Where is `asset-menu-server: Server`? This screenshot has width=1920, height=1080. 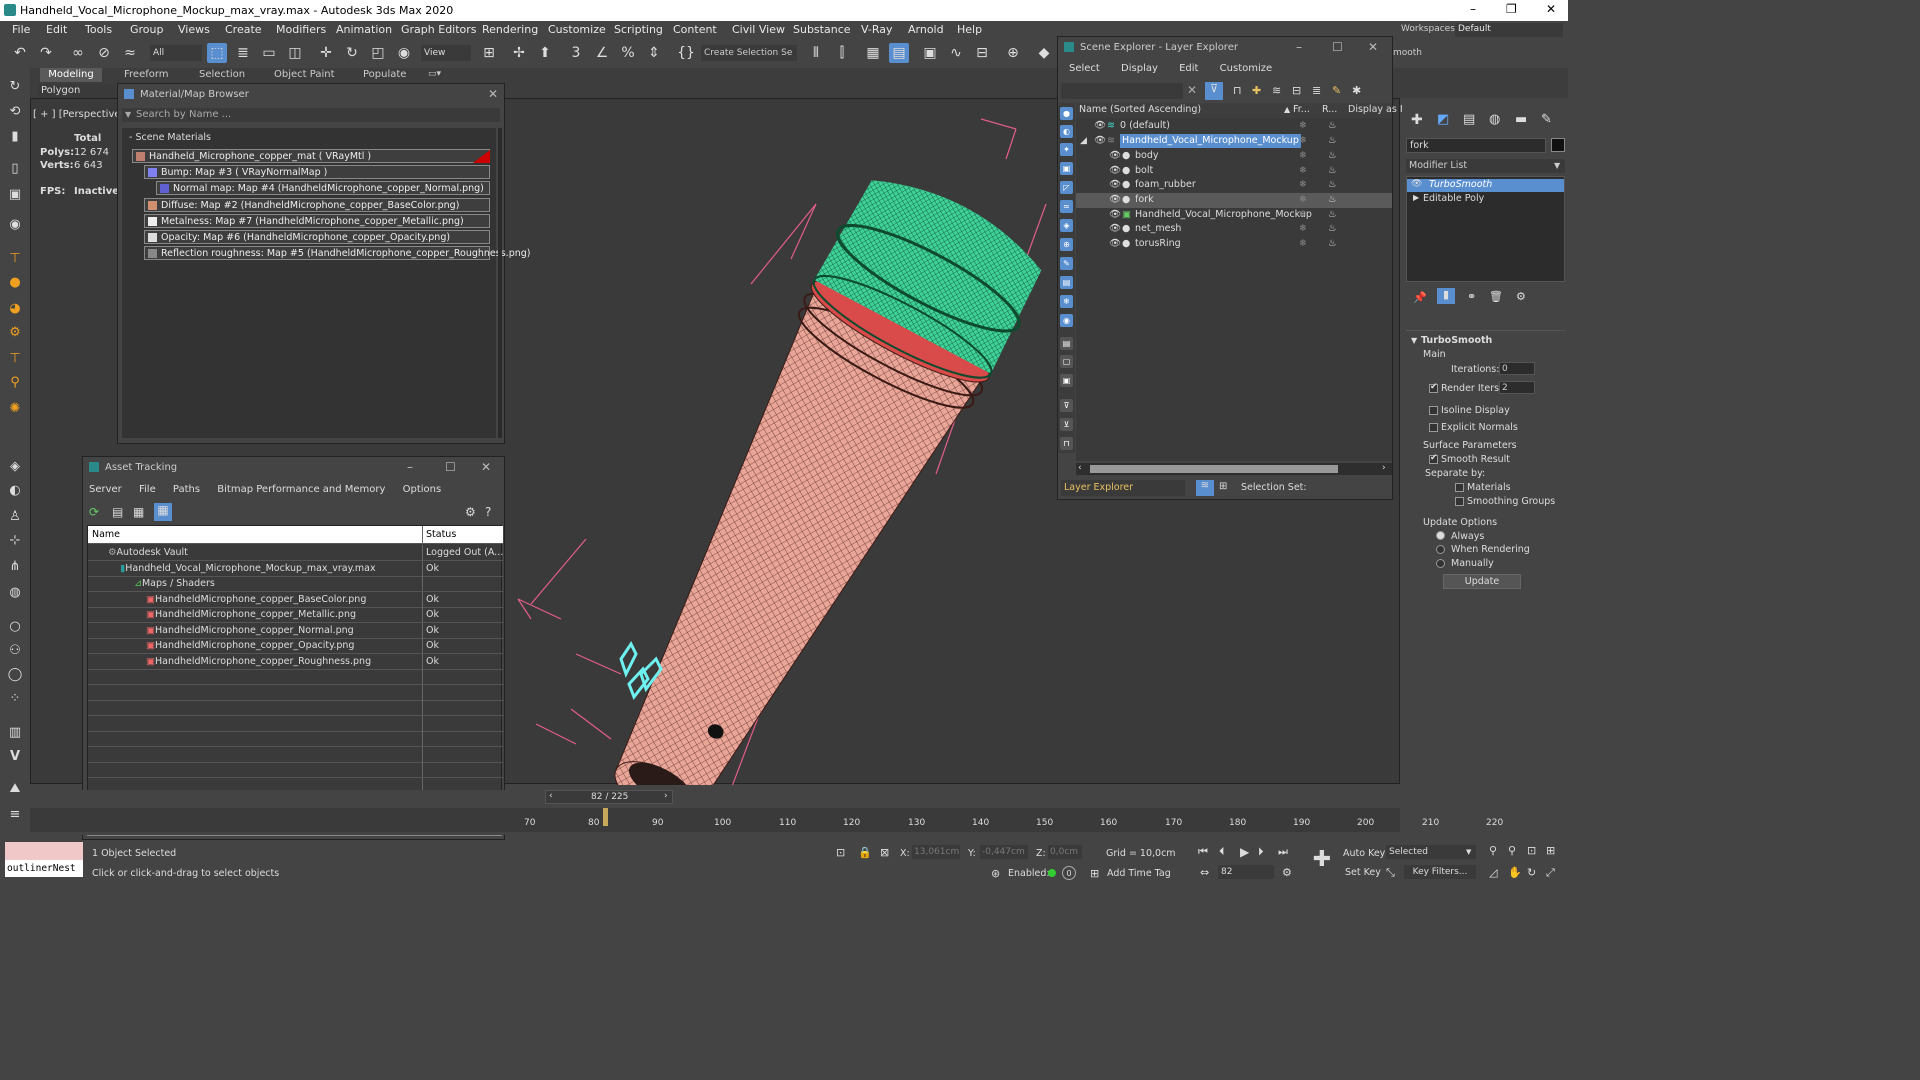
asset-menu-server: Server is located at coordinates (105, 489).